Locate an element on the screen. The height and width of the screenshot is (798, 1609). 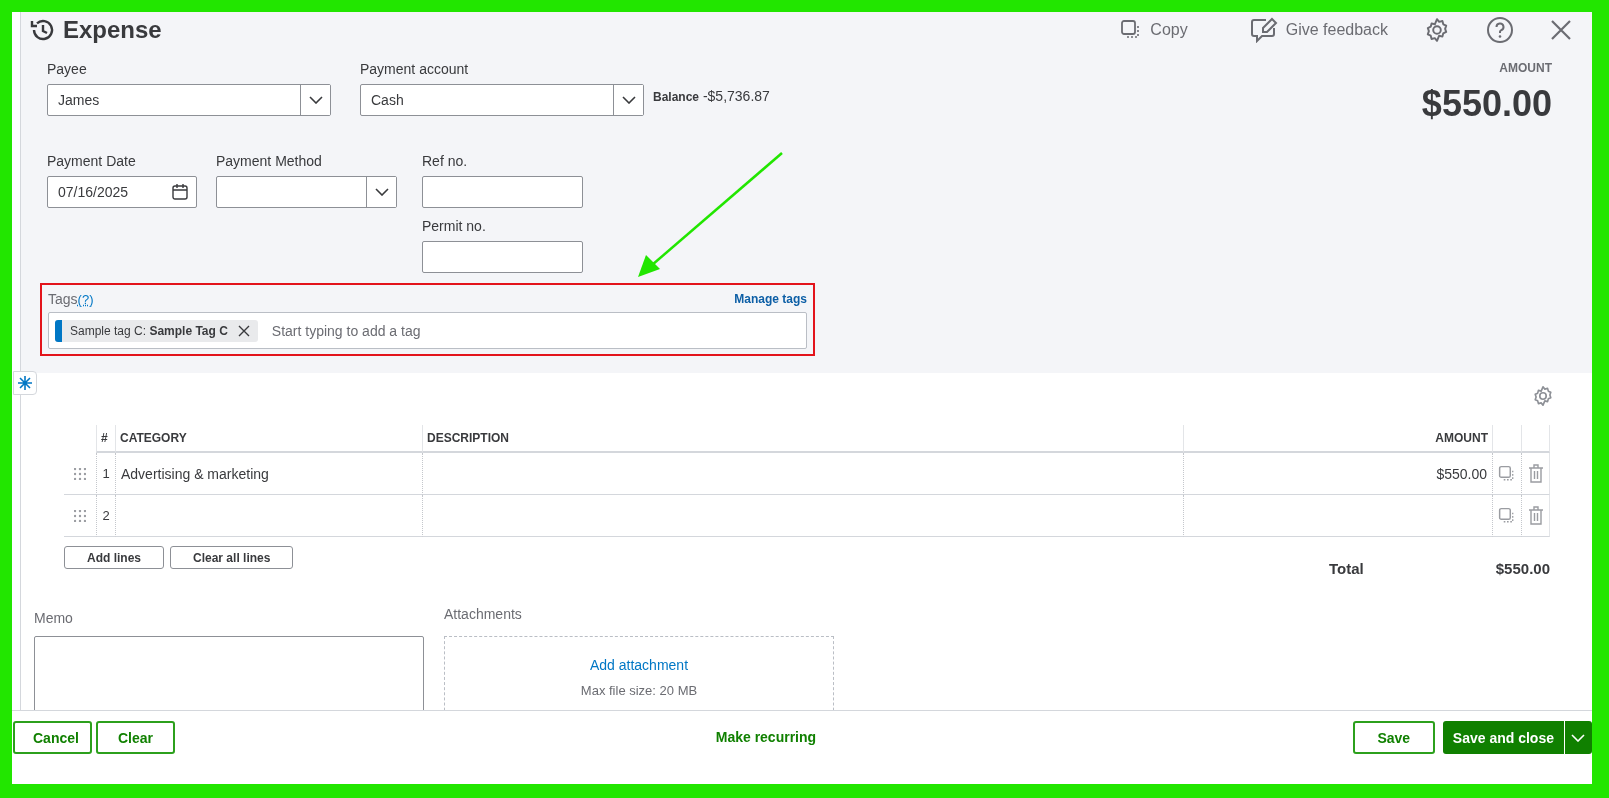
assistant-button is located at coordinates (25, 383).